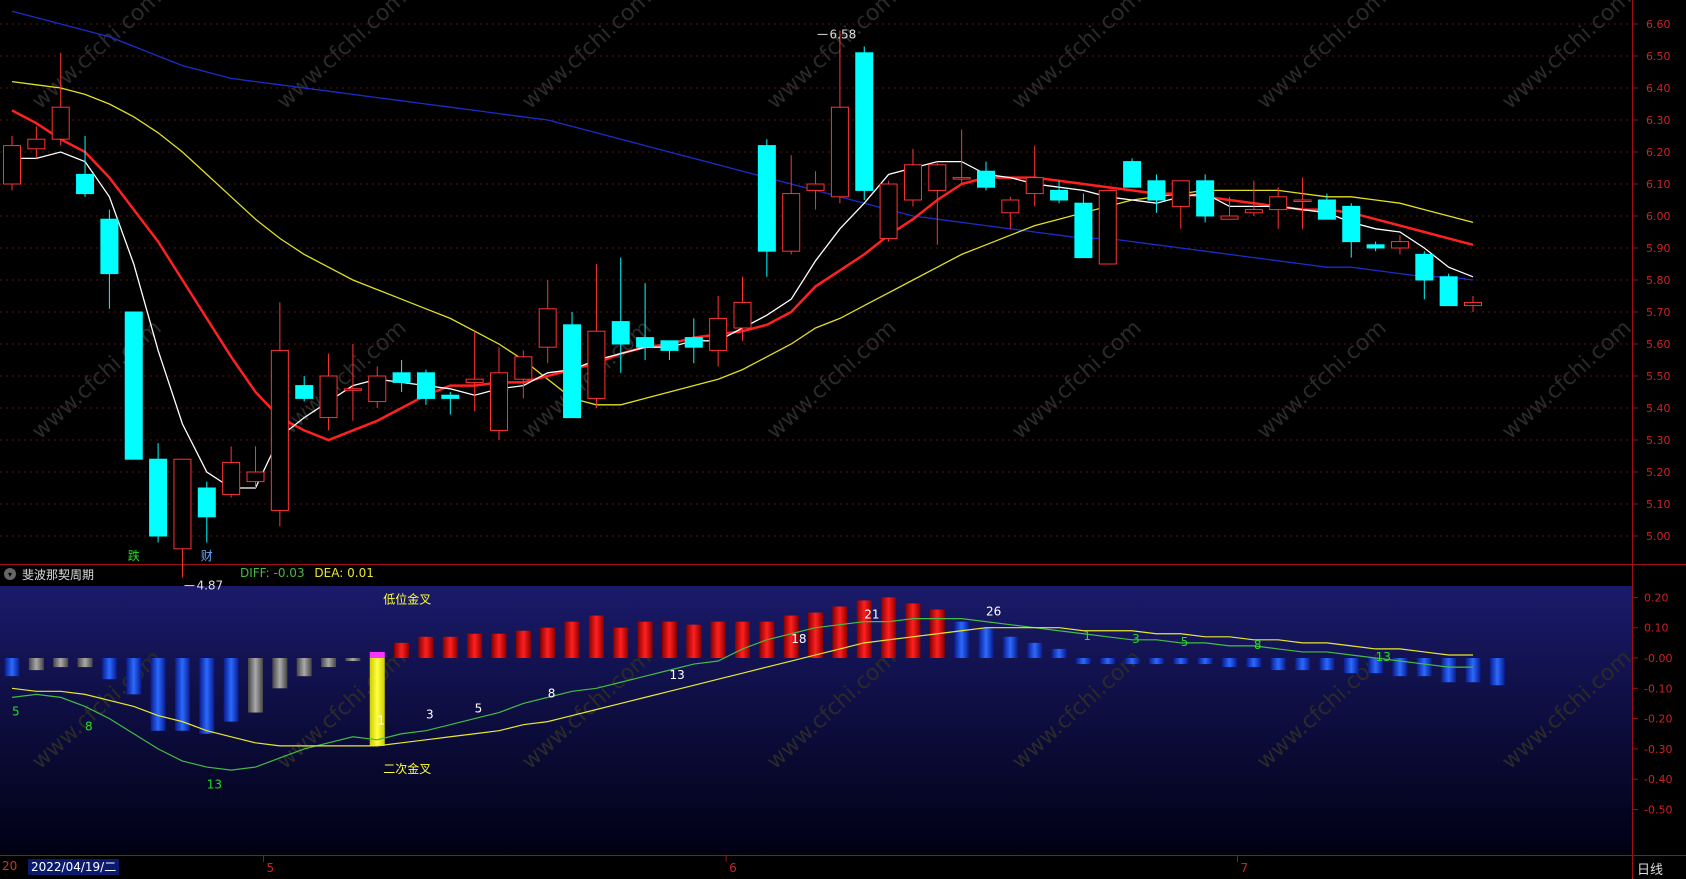  What do you see at coordinates (1658, 408) in the screenshot?
I see `price-tick-label: 5.40` at bounding box center [1658, 408].